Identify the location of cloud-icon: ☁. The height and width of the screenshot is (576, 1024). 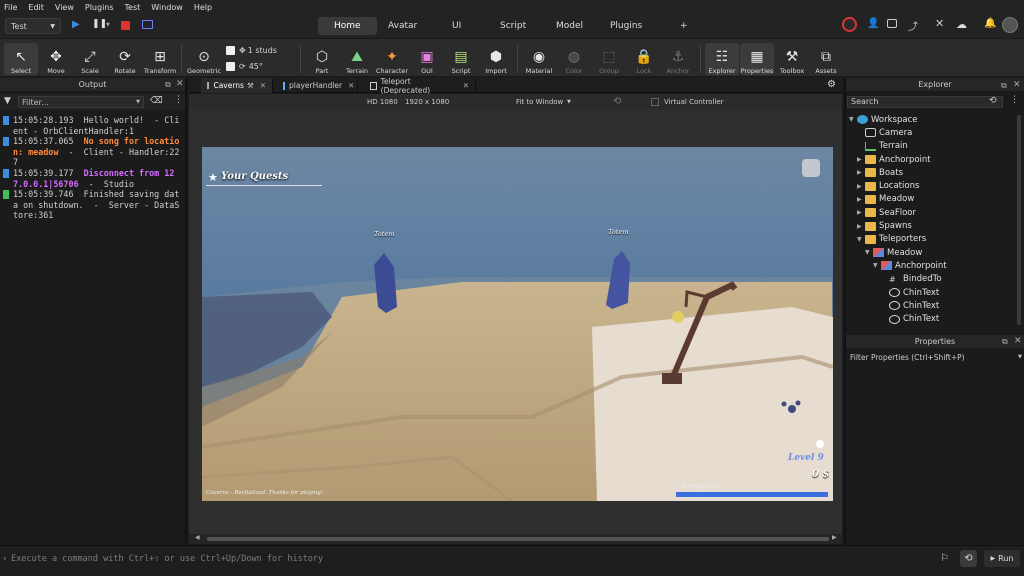
(961, 24).